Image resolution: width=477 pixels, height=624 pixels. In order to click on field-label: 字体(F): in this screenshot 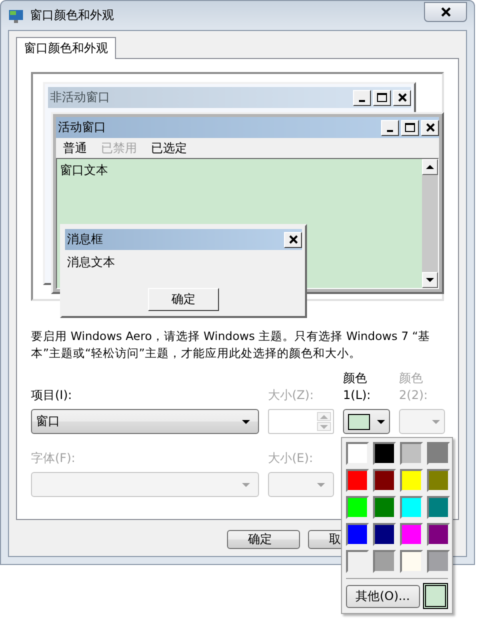, I will do `click(53, 458)`.